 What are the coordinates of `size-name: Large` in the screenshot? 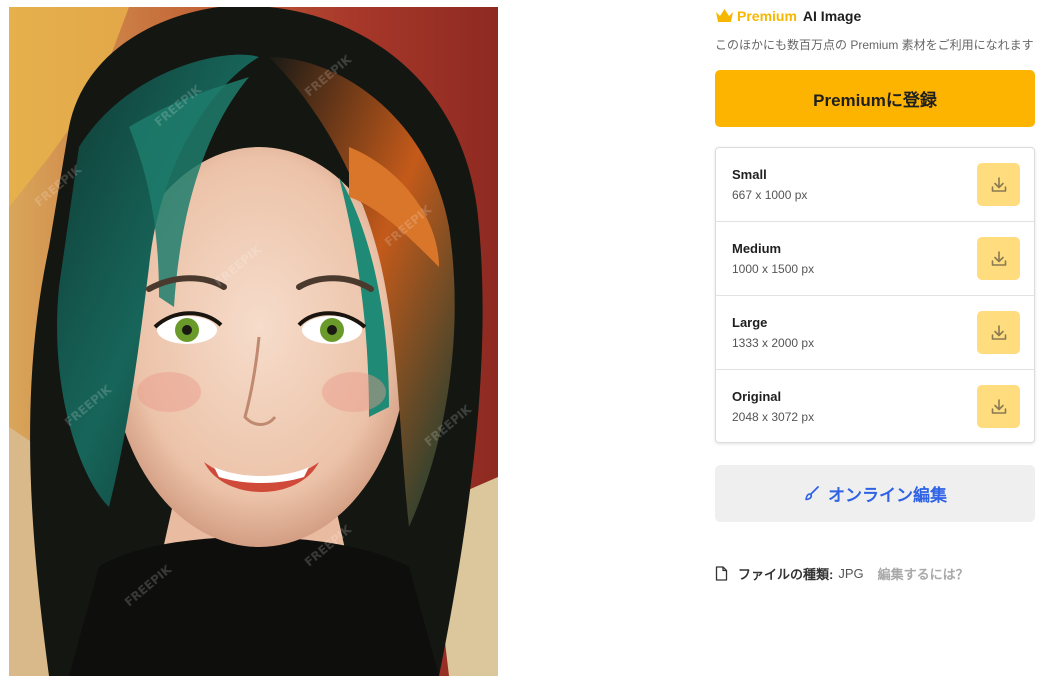 It's located at (750, 322).